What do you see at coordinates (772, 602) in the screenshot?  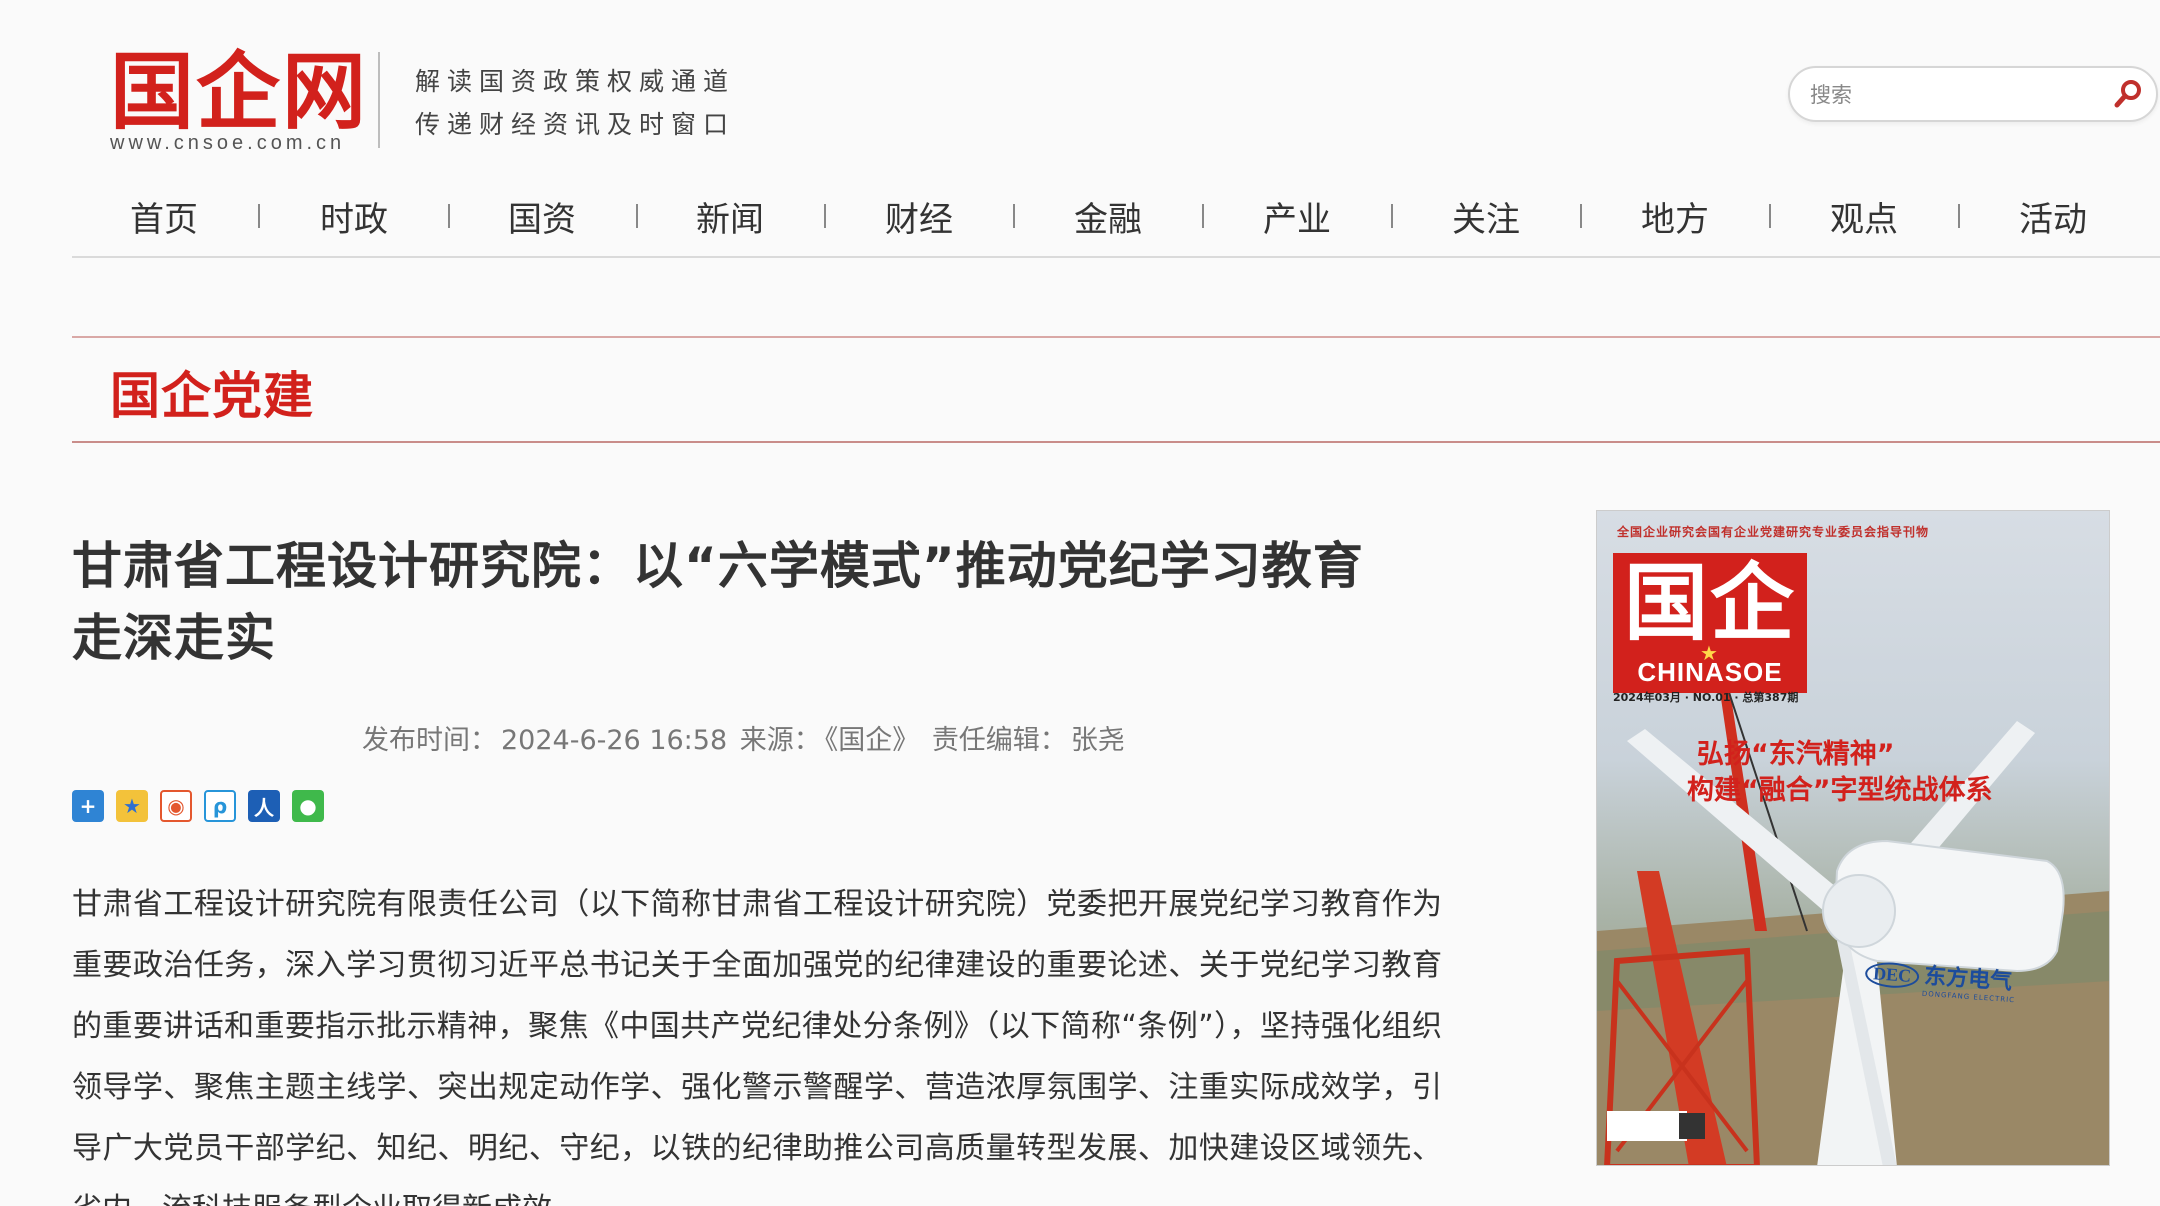 I see `article-title: 甘肃省工程设计研究院：以“六学模式”推动党纪学习教育 走深走实` at bounding box center [772, 602].